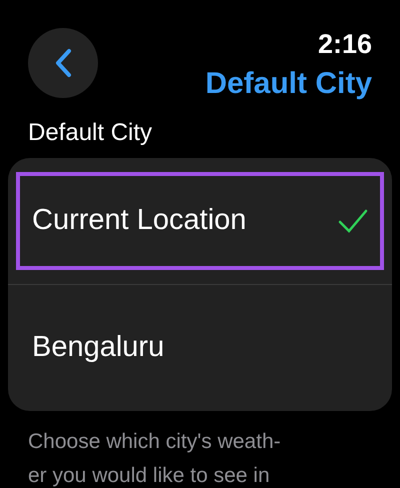  What do you see at coordinates (154, 458) in the screenshot?
I see `footer-description: Choose which city's weath- er you would like to see in` at bounding box center [154, 458].